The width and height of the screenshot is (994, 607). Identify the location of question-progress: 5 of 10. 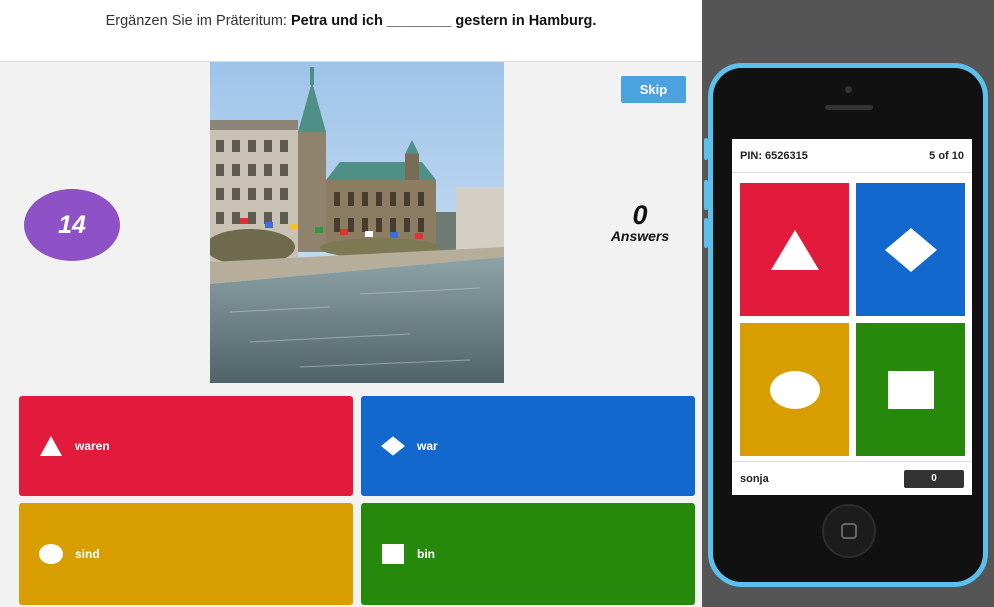
(946, 155).